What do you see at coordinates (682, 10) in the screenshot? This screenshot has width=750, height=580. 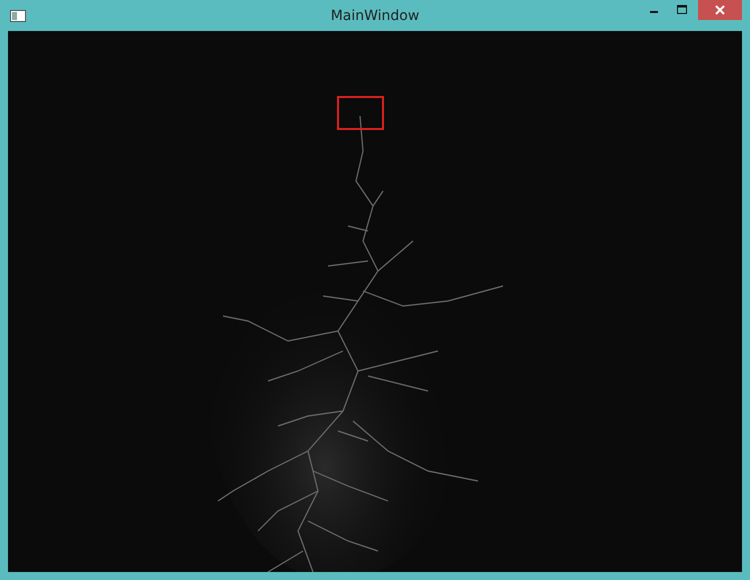 I see `maximize-icon` at bounding box center [682, 10].